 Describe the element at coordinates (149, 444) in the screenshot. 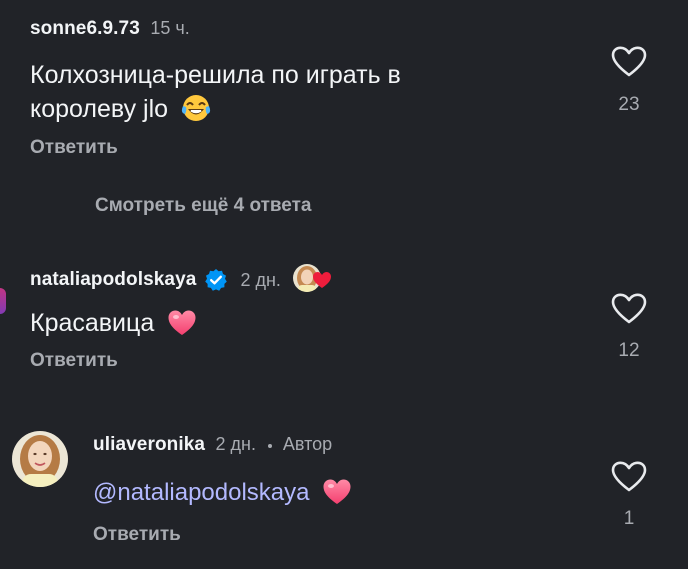

I see `comment-username: uliaveronika` at that location.